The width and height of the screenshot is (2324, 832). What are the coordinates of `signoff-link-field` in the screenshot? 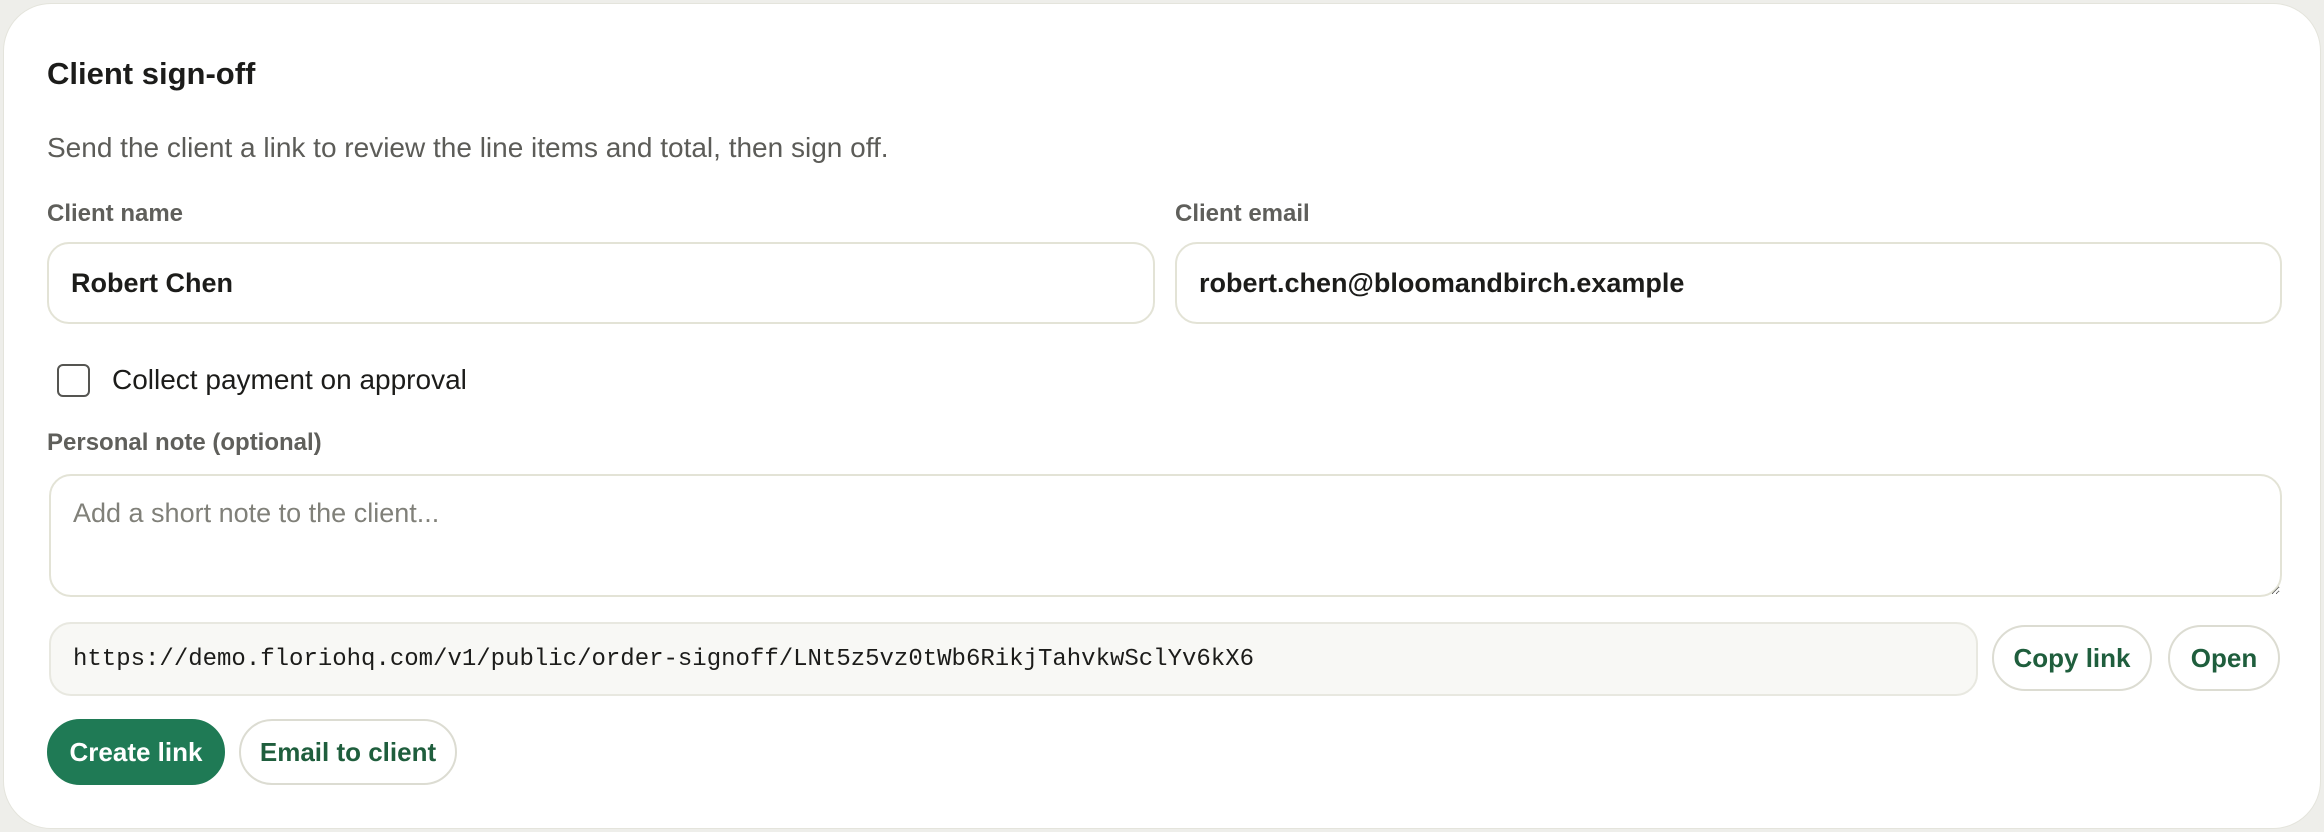 It's located at (1013, 659).